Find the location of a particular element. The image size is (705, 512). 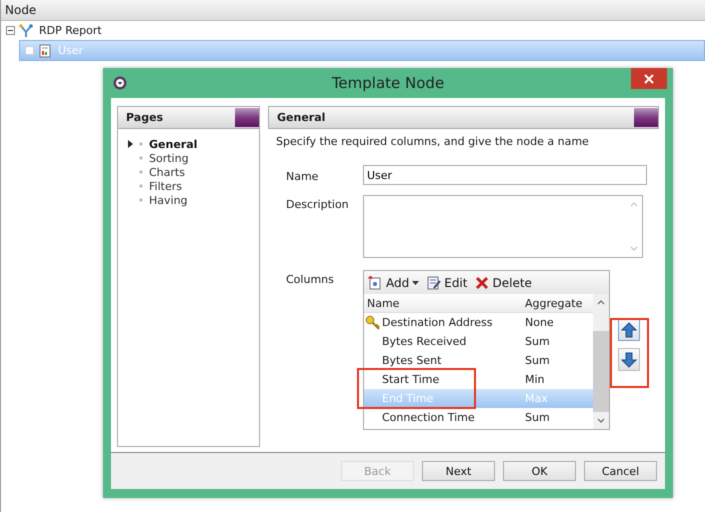

column-row: Bytes Received Sum is located at coordinates (478, 341).